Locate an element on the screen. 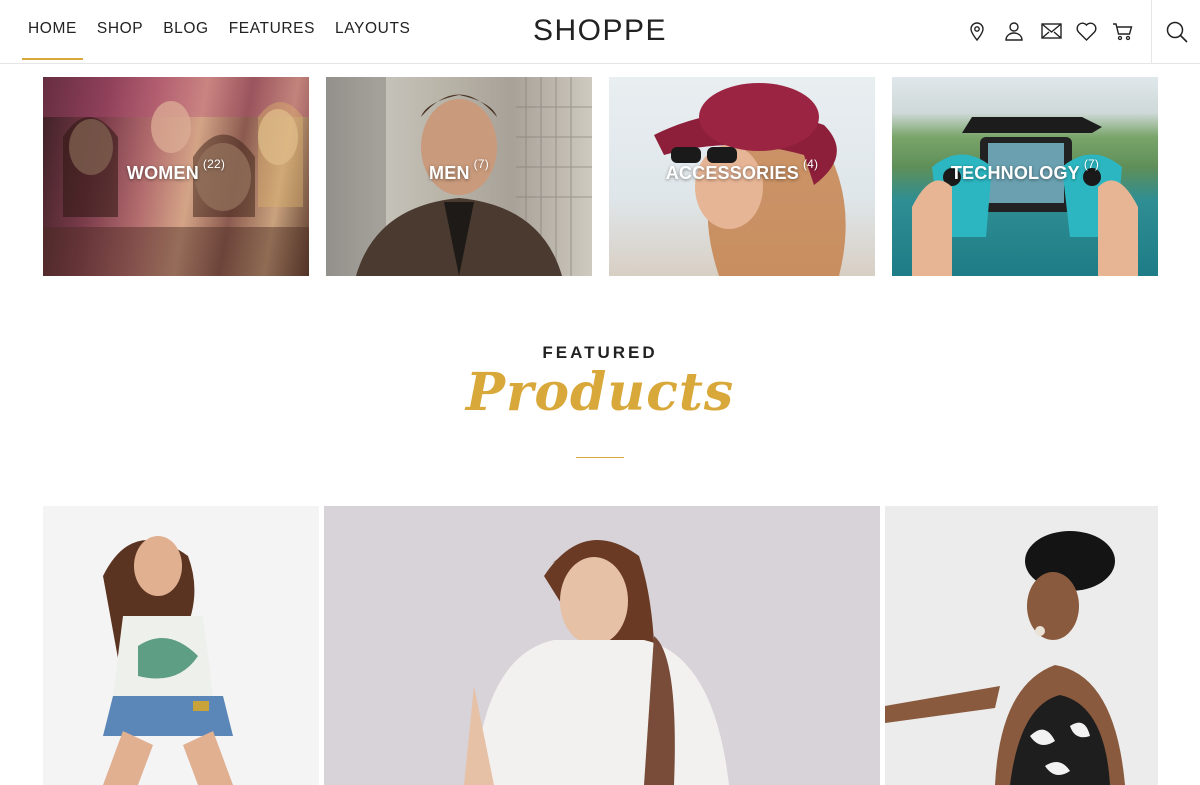 Image resolution: width=1200 pixels, height=785 pixels. header-divider is located at coordinates (1151, 32).